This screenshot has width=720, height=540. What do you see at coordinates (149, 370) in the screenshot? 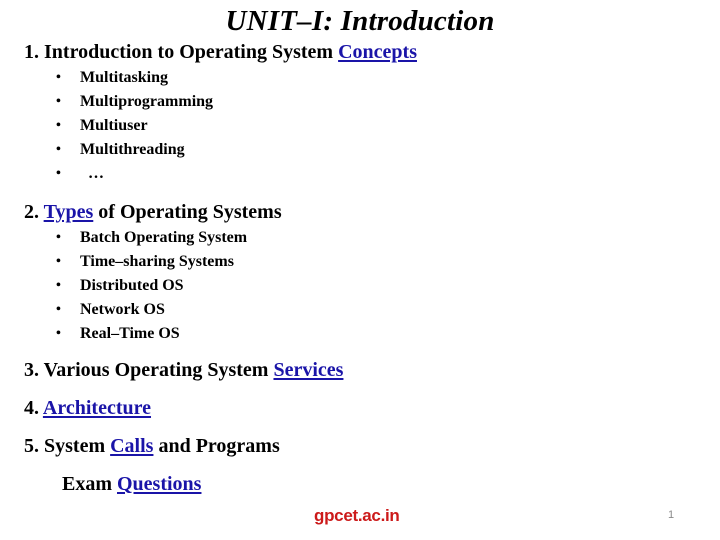
I see `section-3-prefix: 3. Various Operating System` at bounding box center [149, 370].